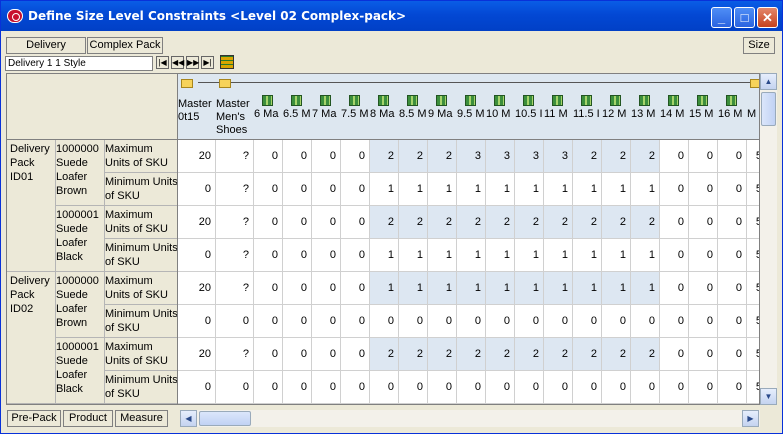 This screenshot has height=434, width=783. I want to click on column-header: 7 Ma, so click(326, 106).